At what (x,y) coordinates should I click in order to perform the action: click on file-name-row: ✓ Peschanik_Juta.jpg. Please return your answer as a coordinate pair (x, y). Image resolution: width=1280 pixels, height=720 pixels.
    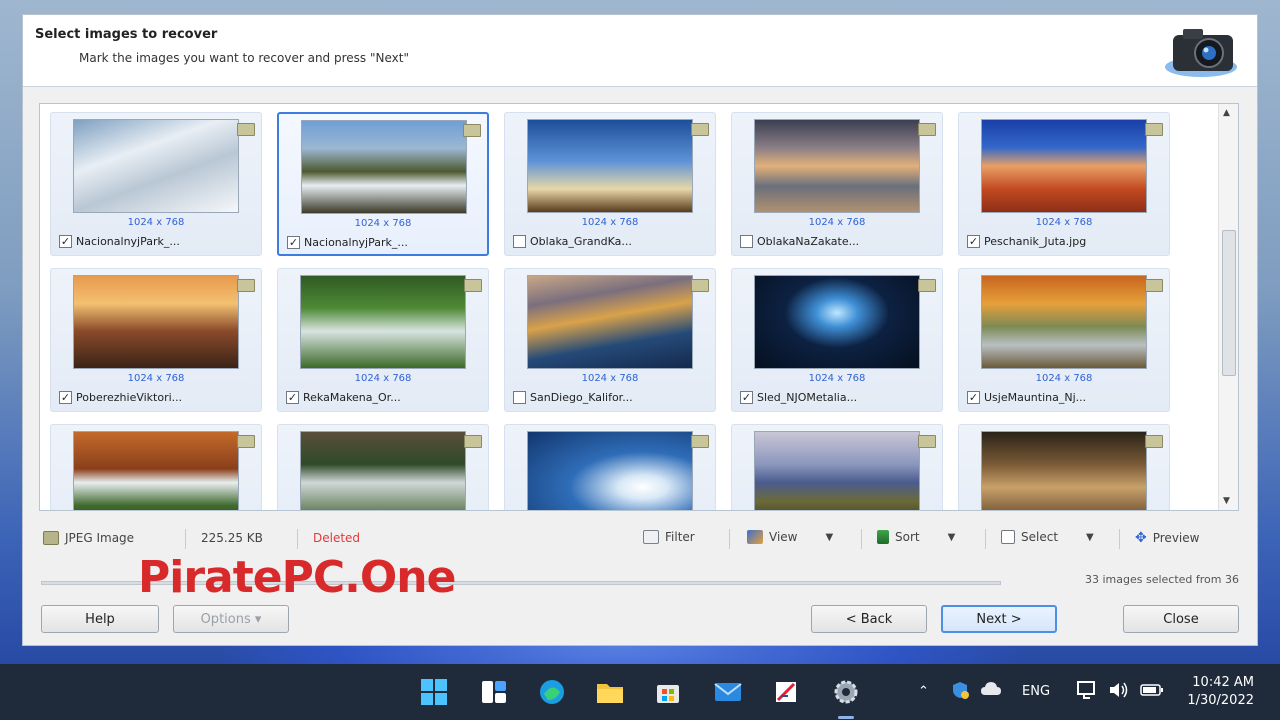
    Looking at the image, I should click on (1026, 241).